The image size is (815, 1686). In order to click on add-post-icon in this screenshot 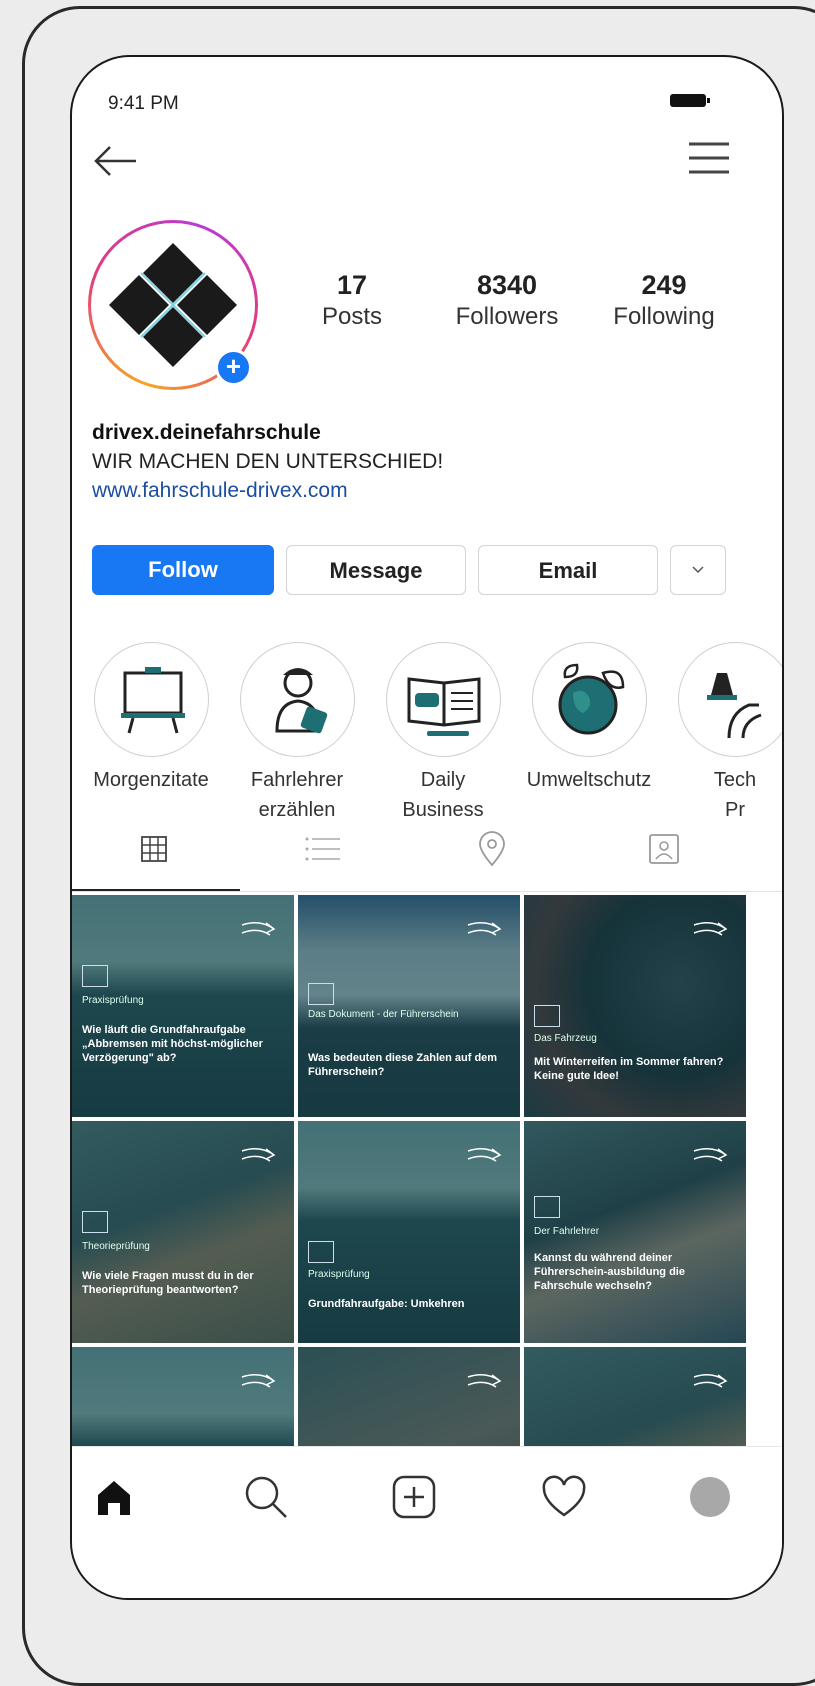, I will do `click(414, 1497)`.